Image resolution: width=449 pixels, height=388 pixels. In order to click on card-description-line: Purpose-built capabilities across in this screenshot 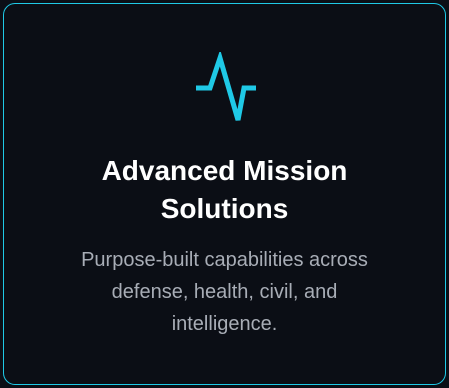, I will do `click(224, 260)`.